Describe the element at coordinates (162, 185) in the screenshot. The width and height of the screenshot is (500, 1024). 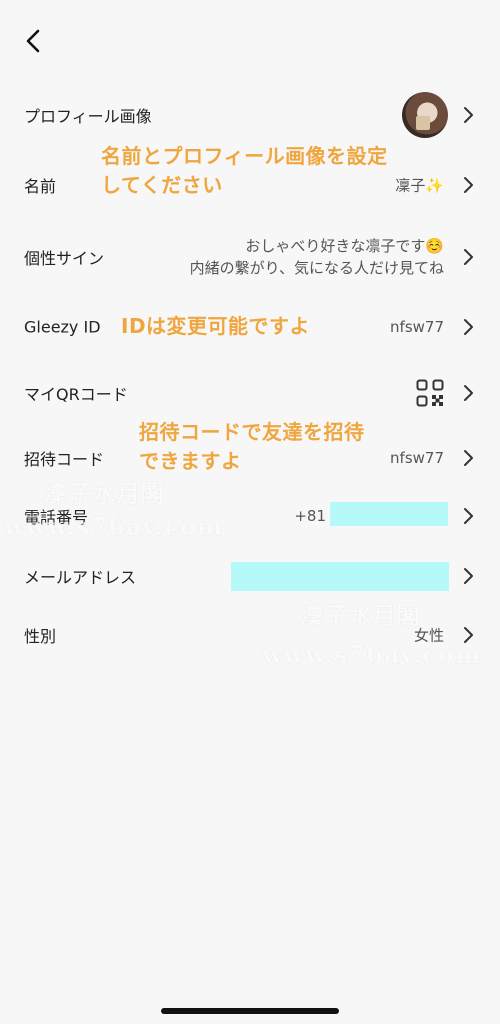
I see `annotation-name-hint-line-2: してください` at that location.